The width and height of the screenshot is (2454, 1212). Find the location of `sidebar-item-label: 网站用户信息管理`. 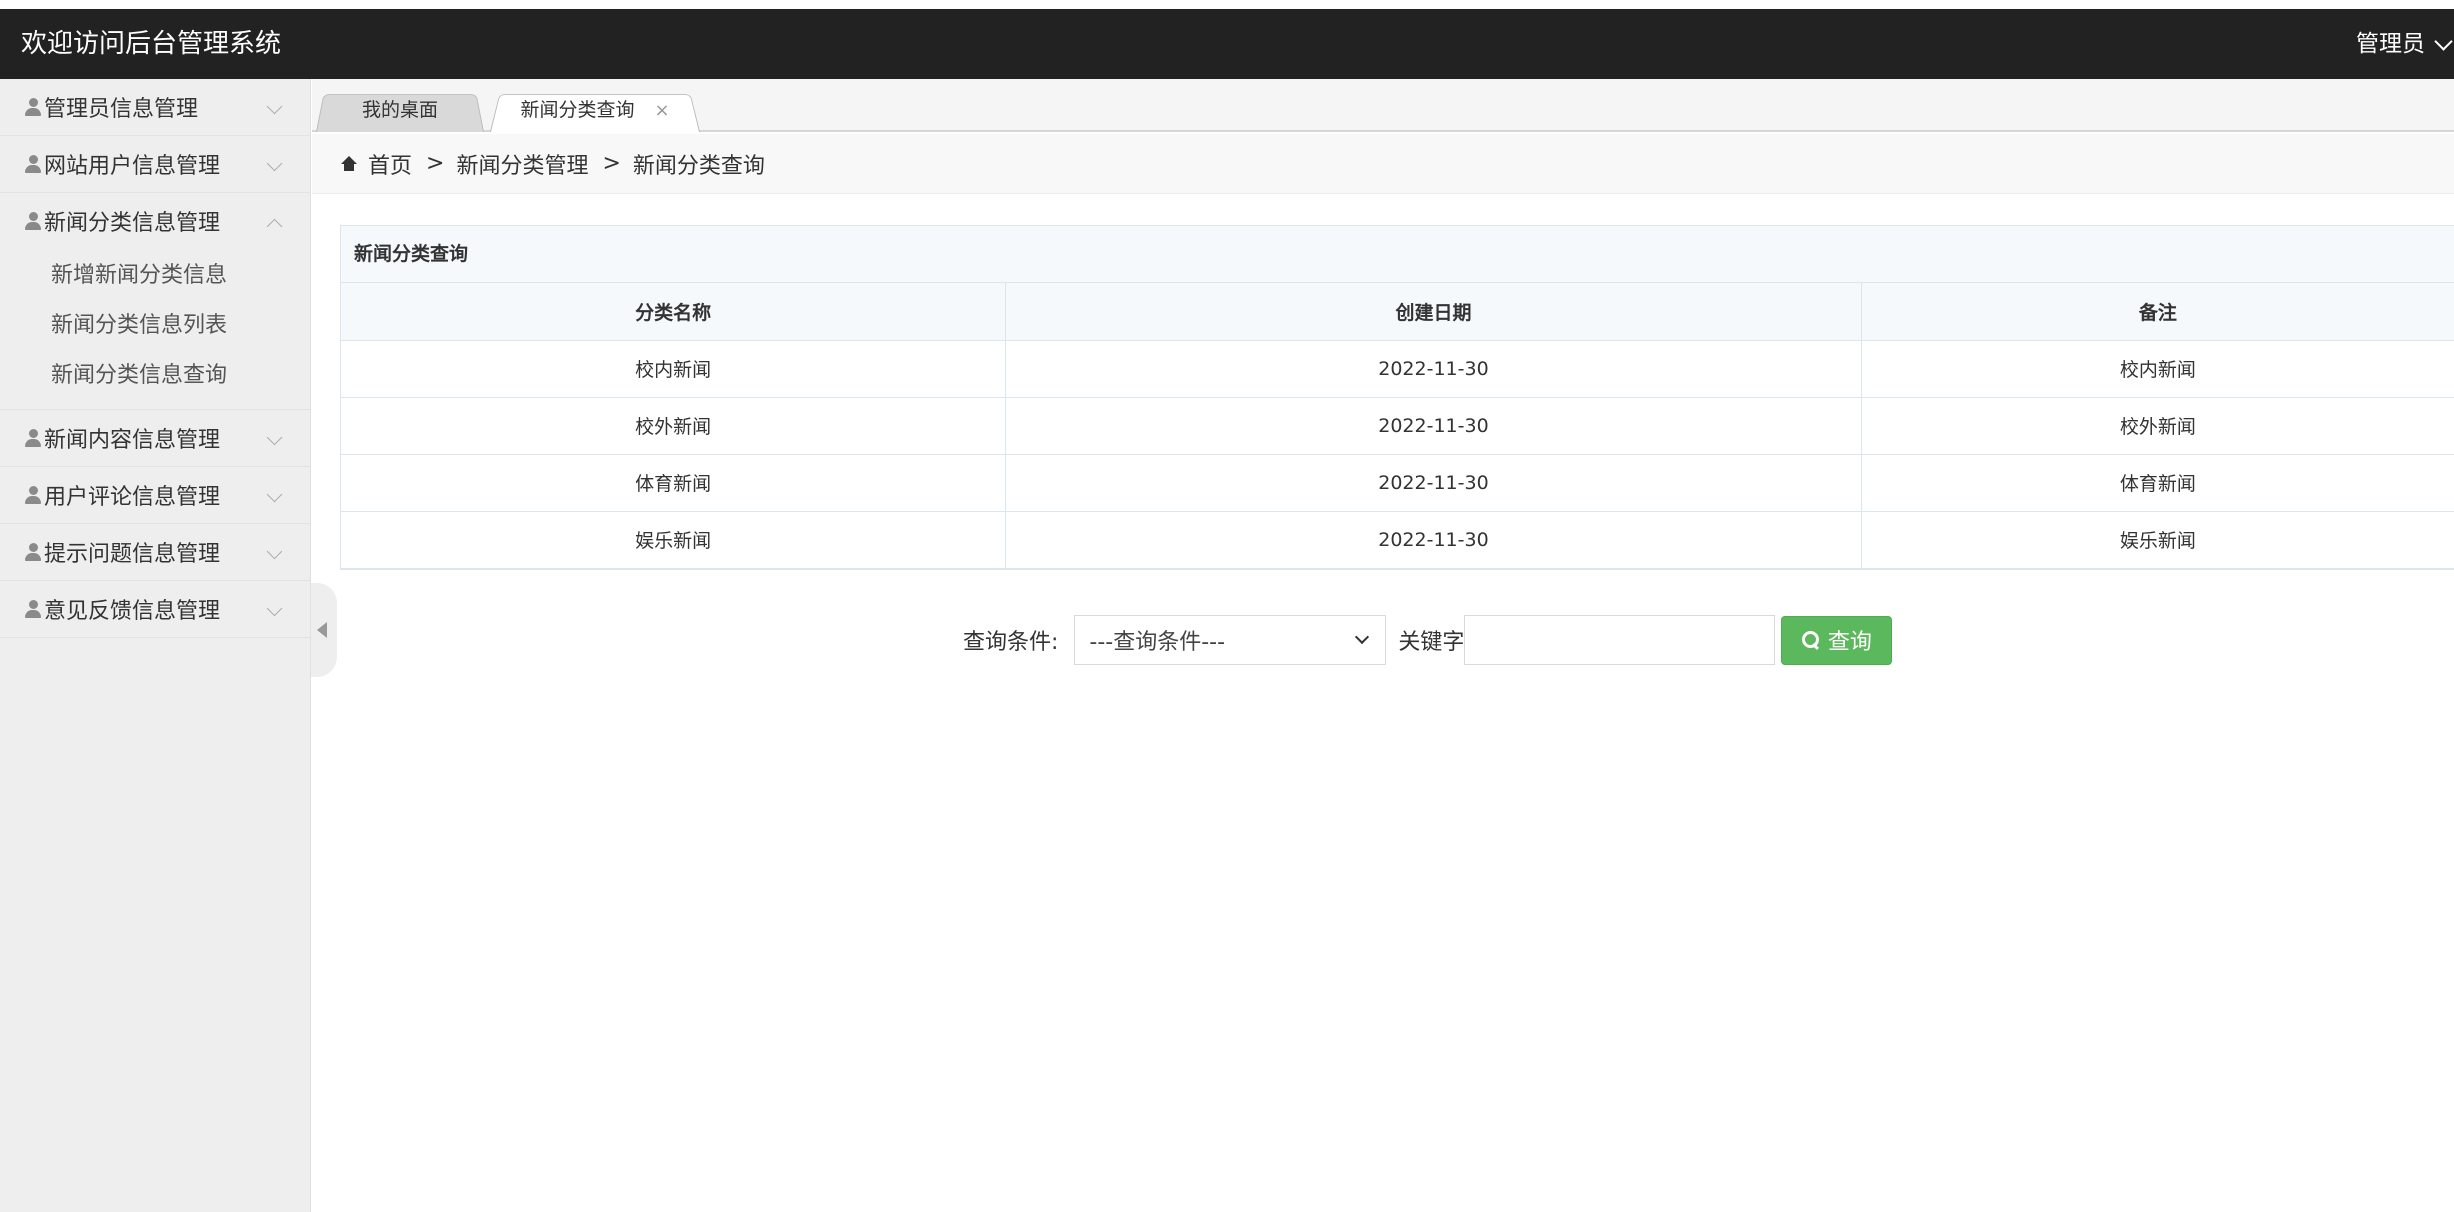

sidebar-item-label: 网站用户信息管理 is located at coordinates (132, 166).